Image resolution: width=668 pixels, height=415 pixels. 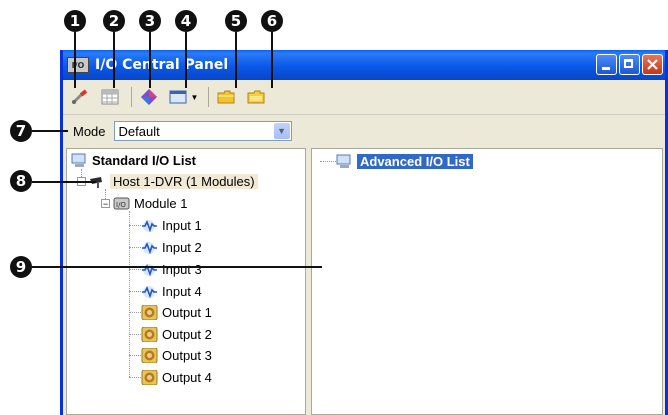 What do you see at coordinates (89, 131) in the screenshot?
I see `mode-label: Mode` at bounding box center [89, 131].